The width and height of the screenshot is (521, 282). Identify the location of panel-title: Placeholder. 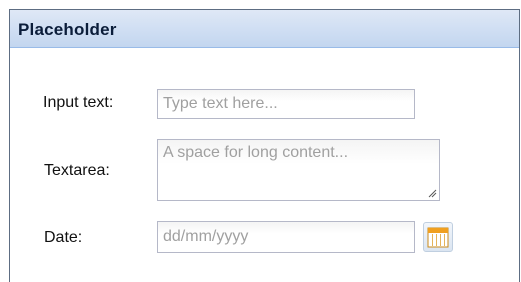
(67, 29).